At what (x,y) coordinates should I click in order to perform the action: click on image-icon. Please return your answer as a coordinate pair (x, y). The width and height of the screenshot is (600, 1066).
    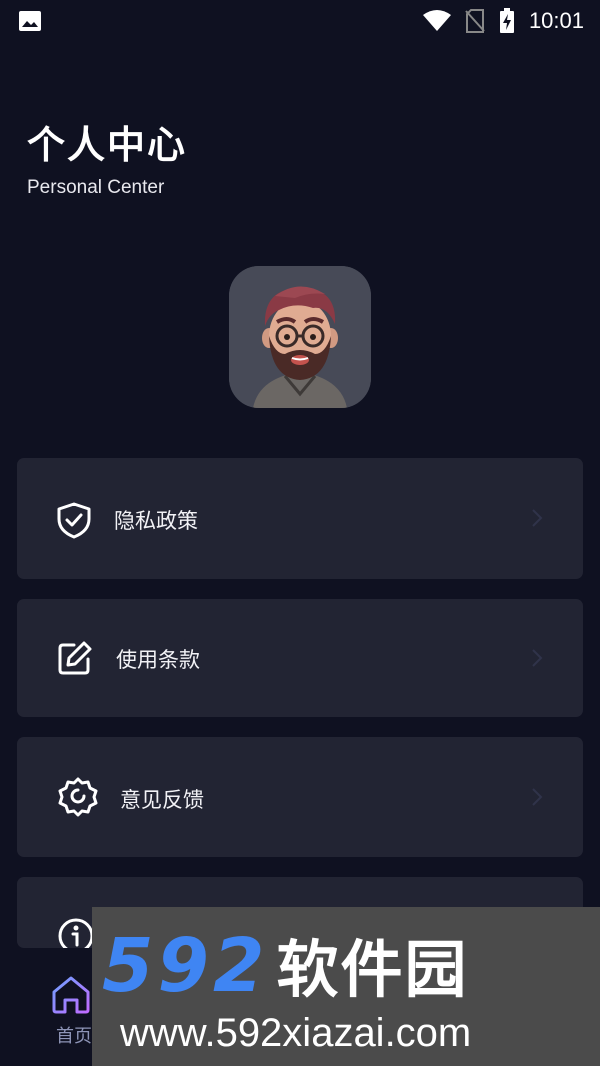
    Looking at the image, I should click on (30, 21).